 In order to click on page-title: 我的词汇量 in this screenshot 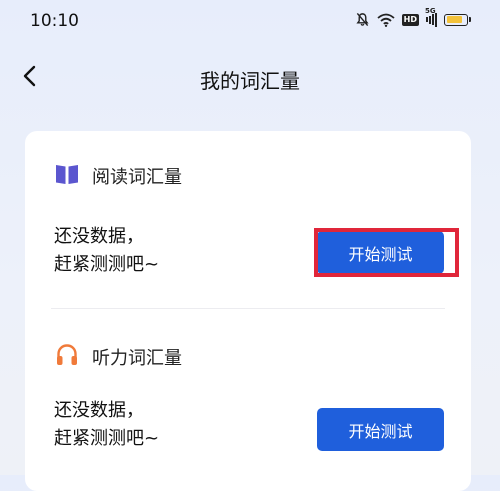, I will do `click(250, 81)`.